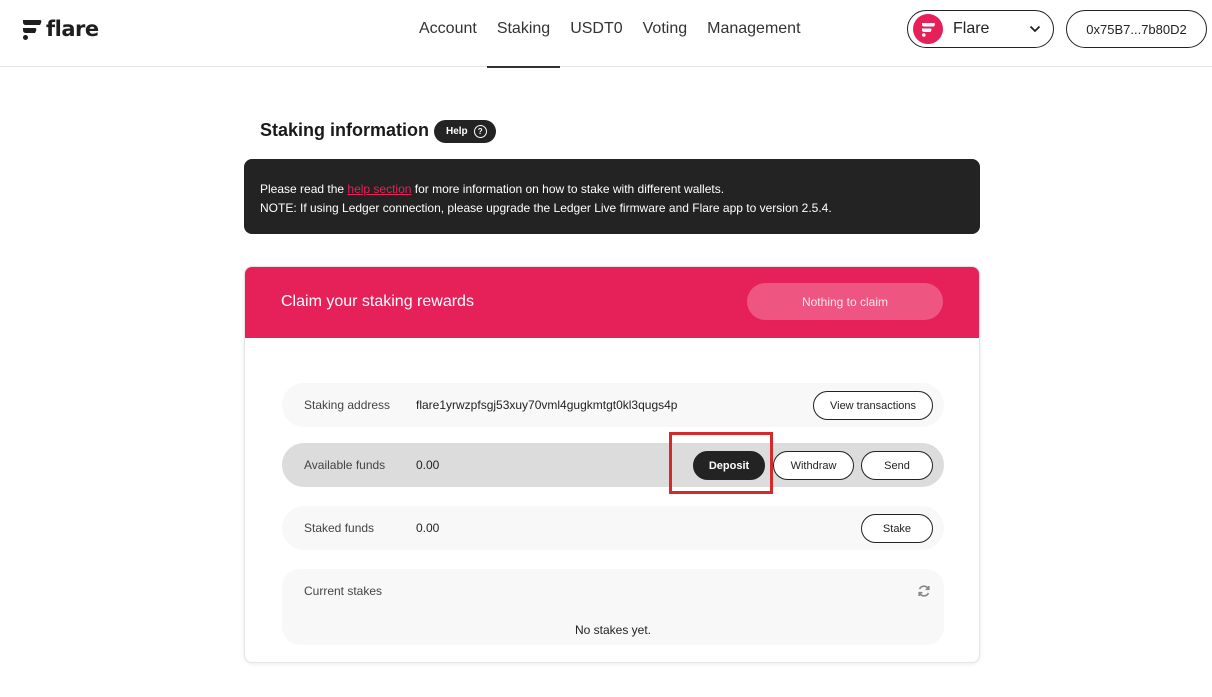 Image resolution: width=1212 pixels, height=697 pixels. I want to click on deposit-highlight-box, so click(721, 463).